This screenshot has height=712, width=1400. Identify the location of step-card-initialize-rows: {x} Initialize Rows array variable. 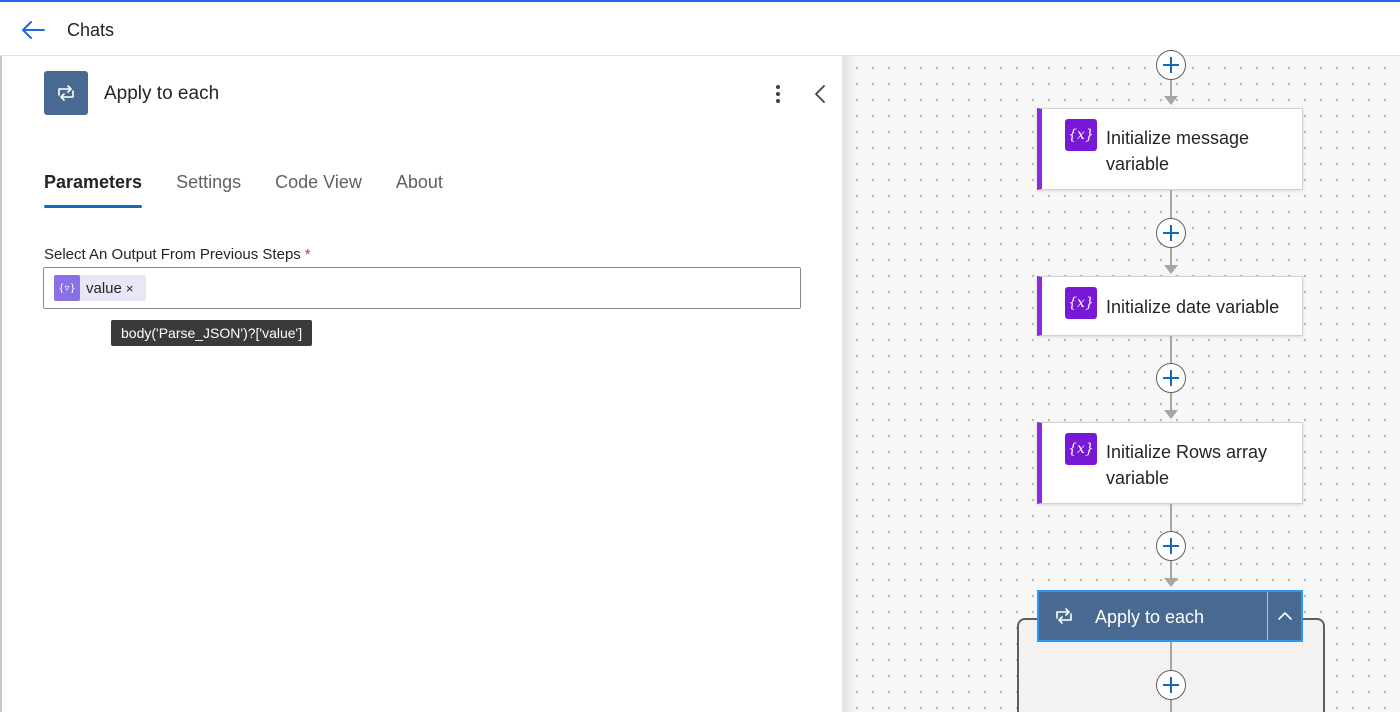
(1170, 463).